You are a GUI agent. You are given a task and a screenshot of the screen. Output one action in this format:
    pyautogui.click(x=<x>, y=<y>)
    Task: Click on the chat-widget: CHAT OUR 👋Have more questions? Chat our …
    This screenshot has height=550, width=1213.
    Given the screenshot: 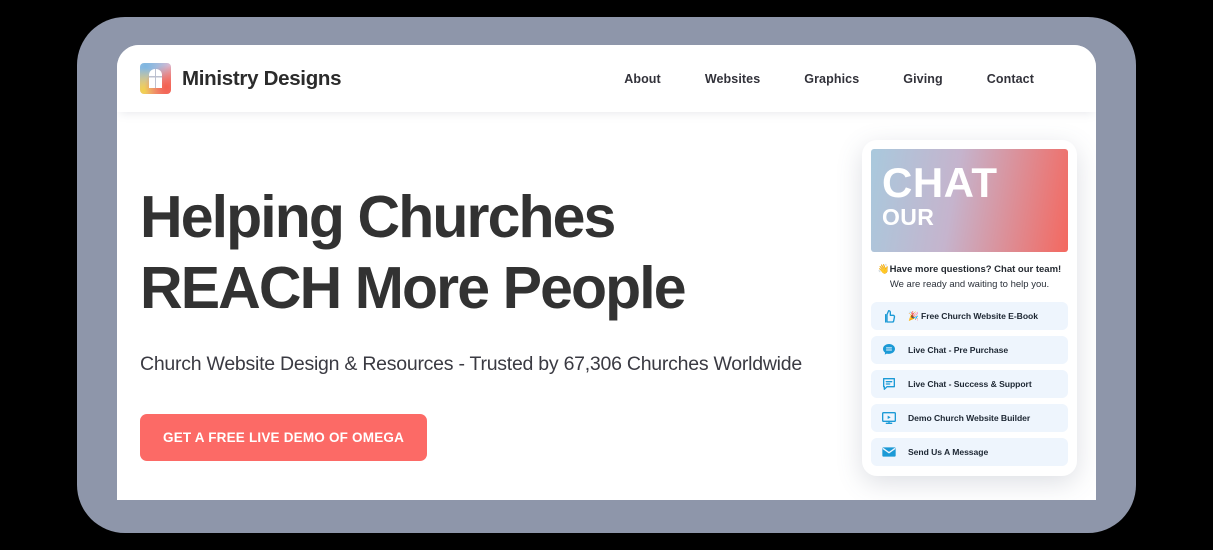 What is the action you would take?
    pyautogui.click(x=969, y=308)
    